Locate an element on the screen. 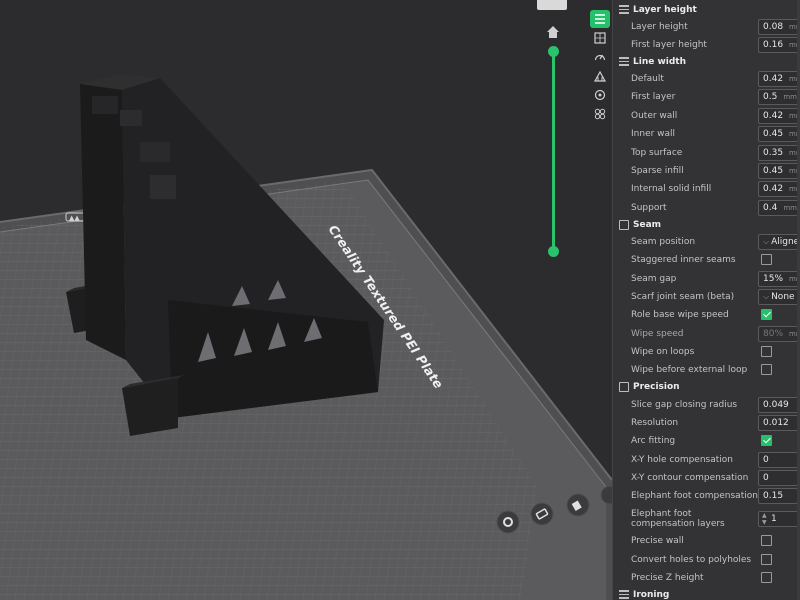 This screenshot has width=800, height=600. setting-label: Wipe before external loop is located at coordinates (689, 370).